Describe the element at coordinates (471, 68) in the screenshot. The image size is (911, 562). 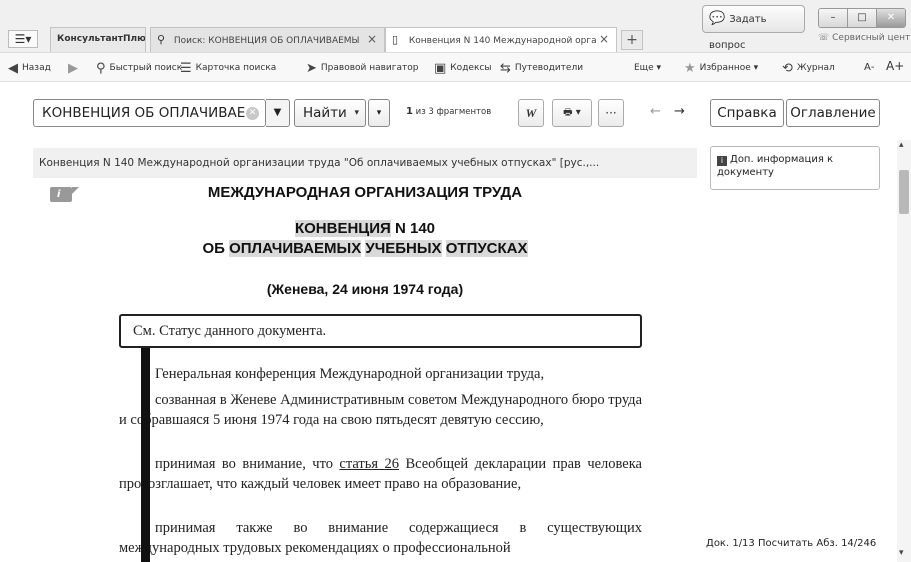
I see `codes-label: Кодексы` at that location.